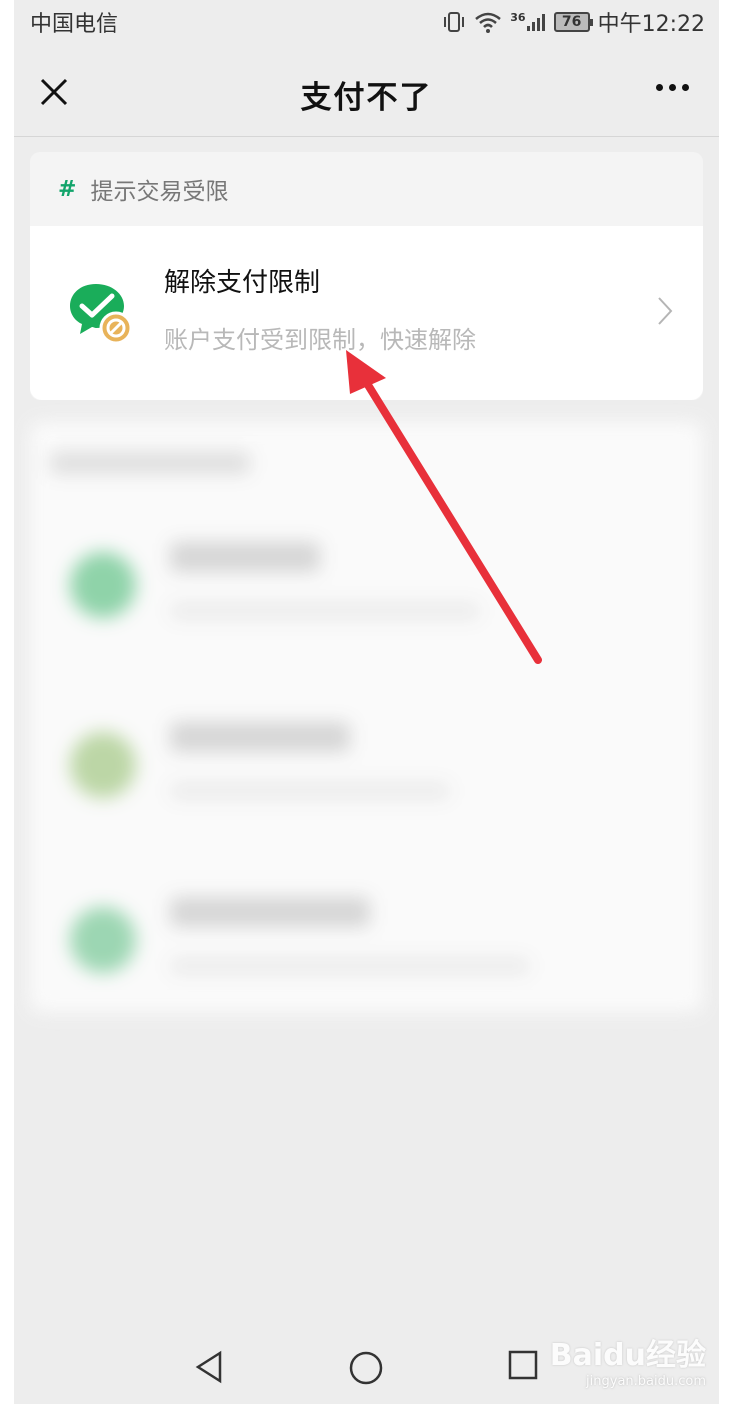 This screenshot has height=1404, width=742. Describe the element at coordinates (454, 22) in the screenshot. I see `vibrate-icon` at that location.